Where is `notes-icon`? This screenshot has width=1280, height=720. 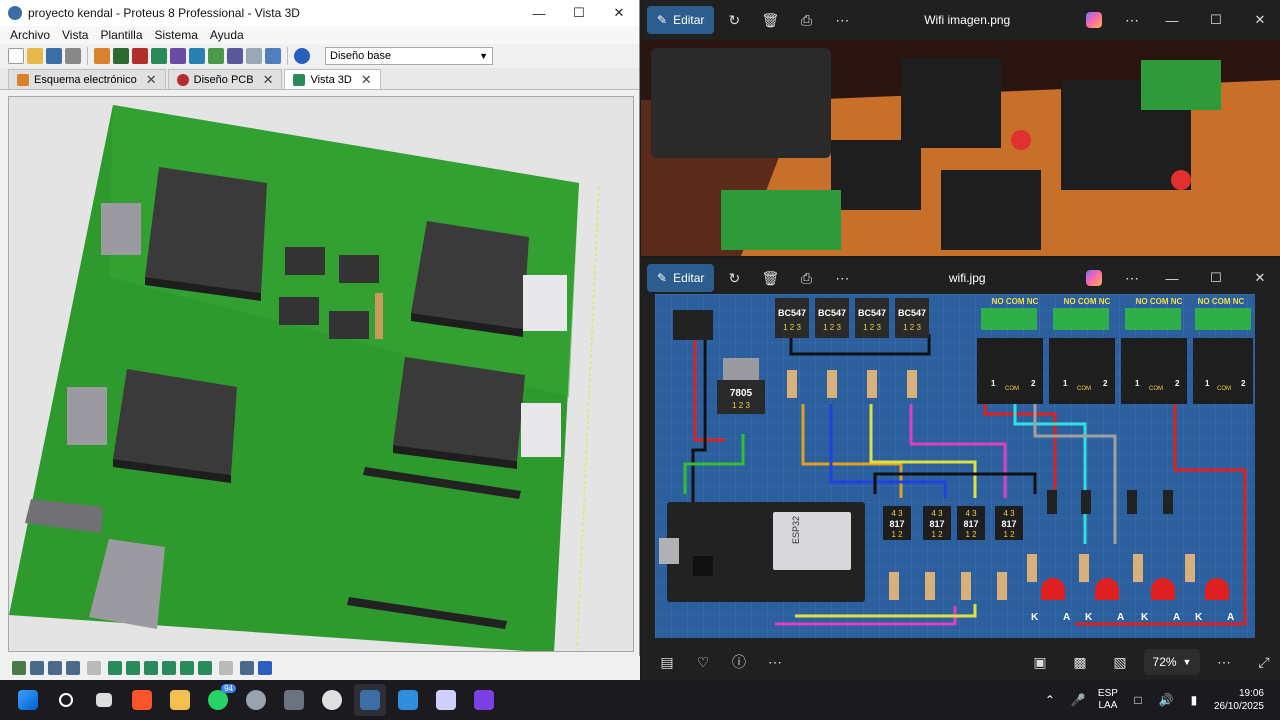
notes-icon is located at coordinates (254, 56).